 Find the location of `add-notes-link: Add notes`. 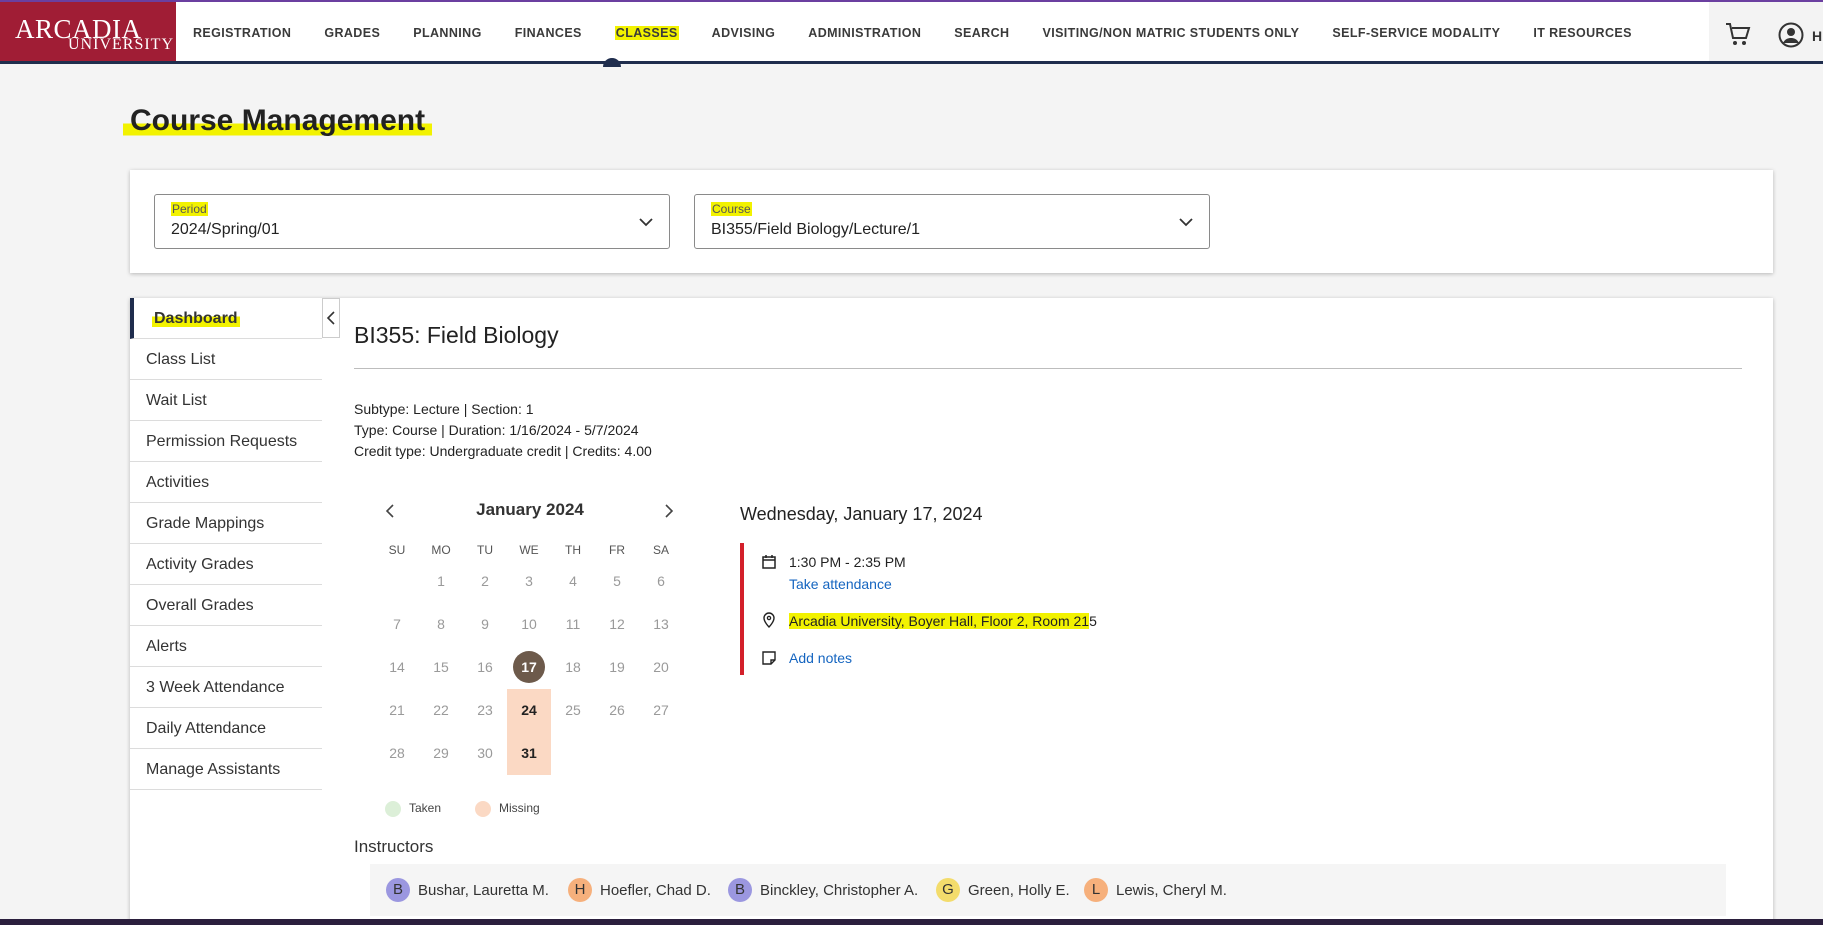

add-notes-link: Add notes is located at coordinates (820, 658).